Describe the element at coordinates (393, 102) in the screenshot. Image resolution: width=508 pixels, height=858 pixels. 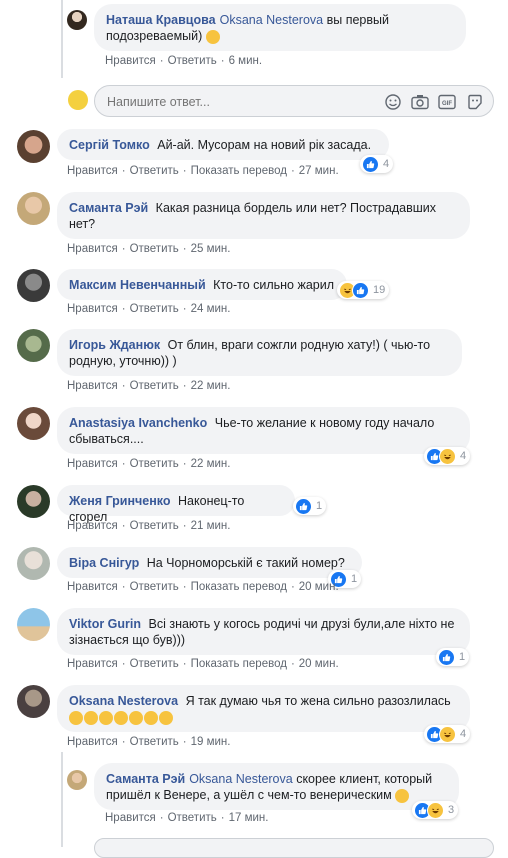
I see `emoji-icon` at that location.